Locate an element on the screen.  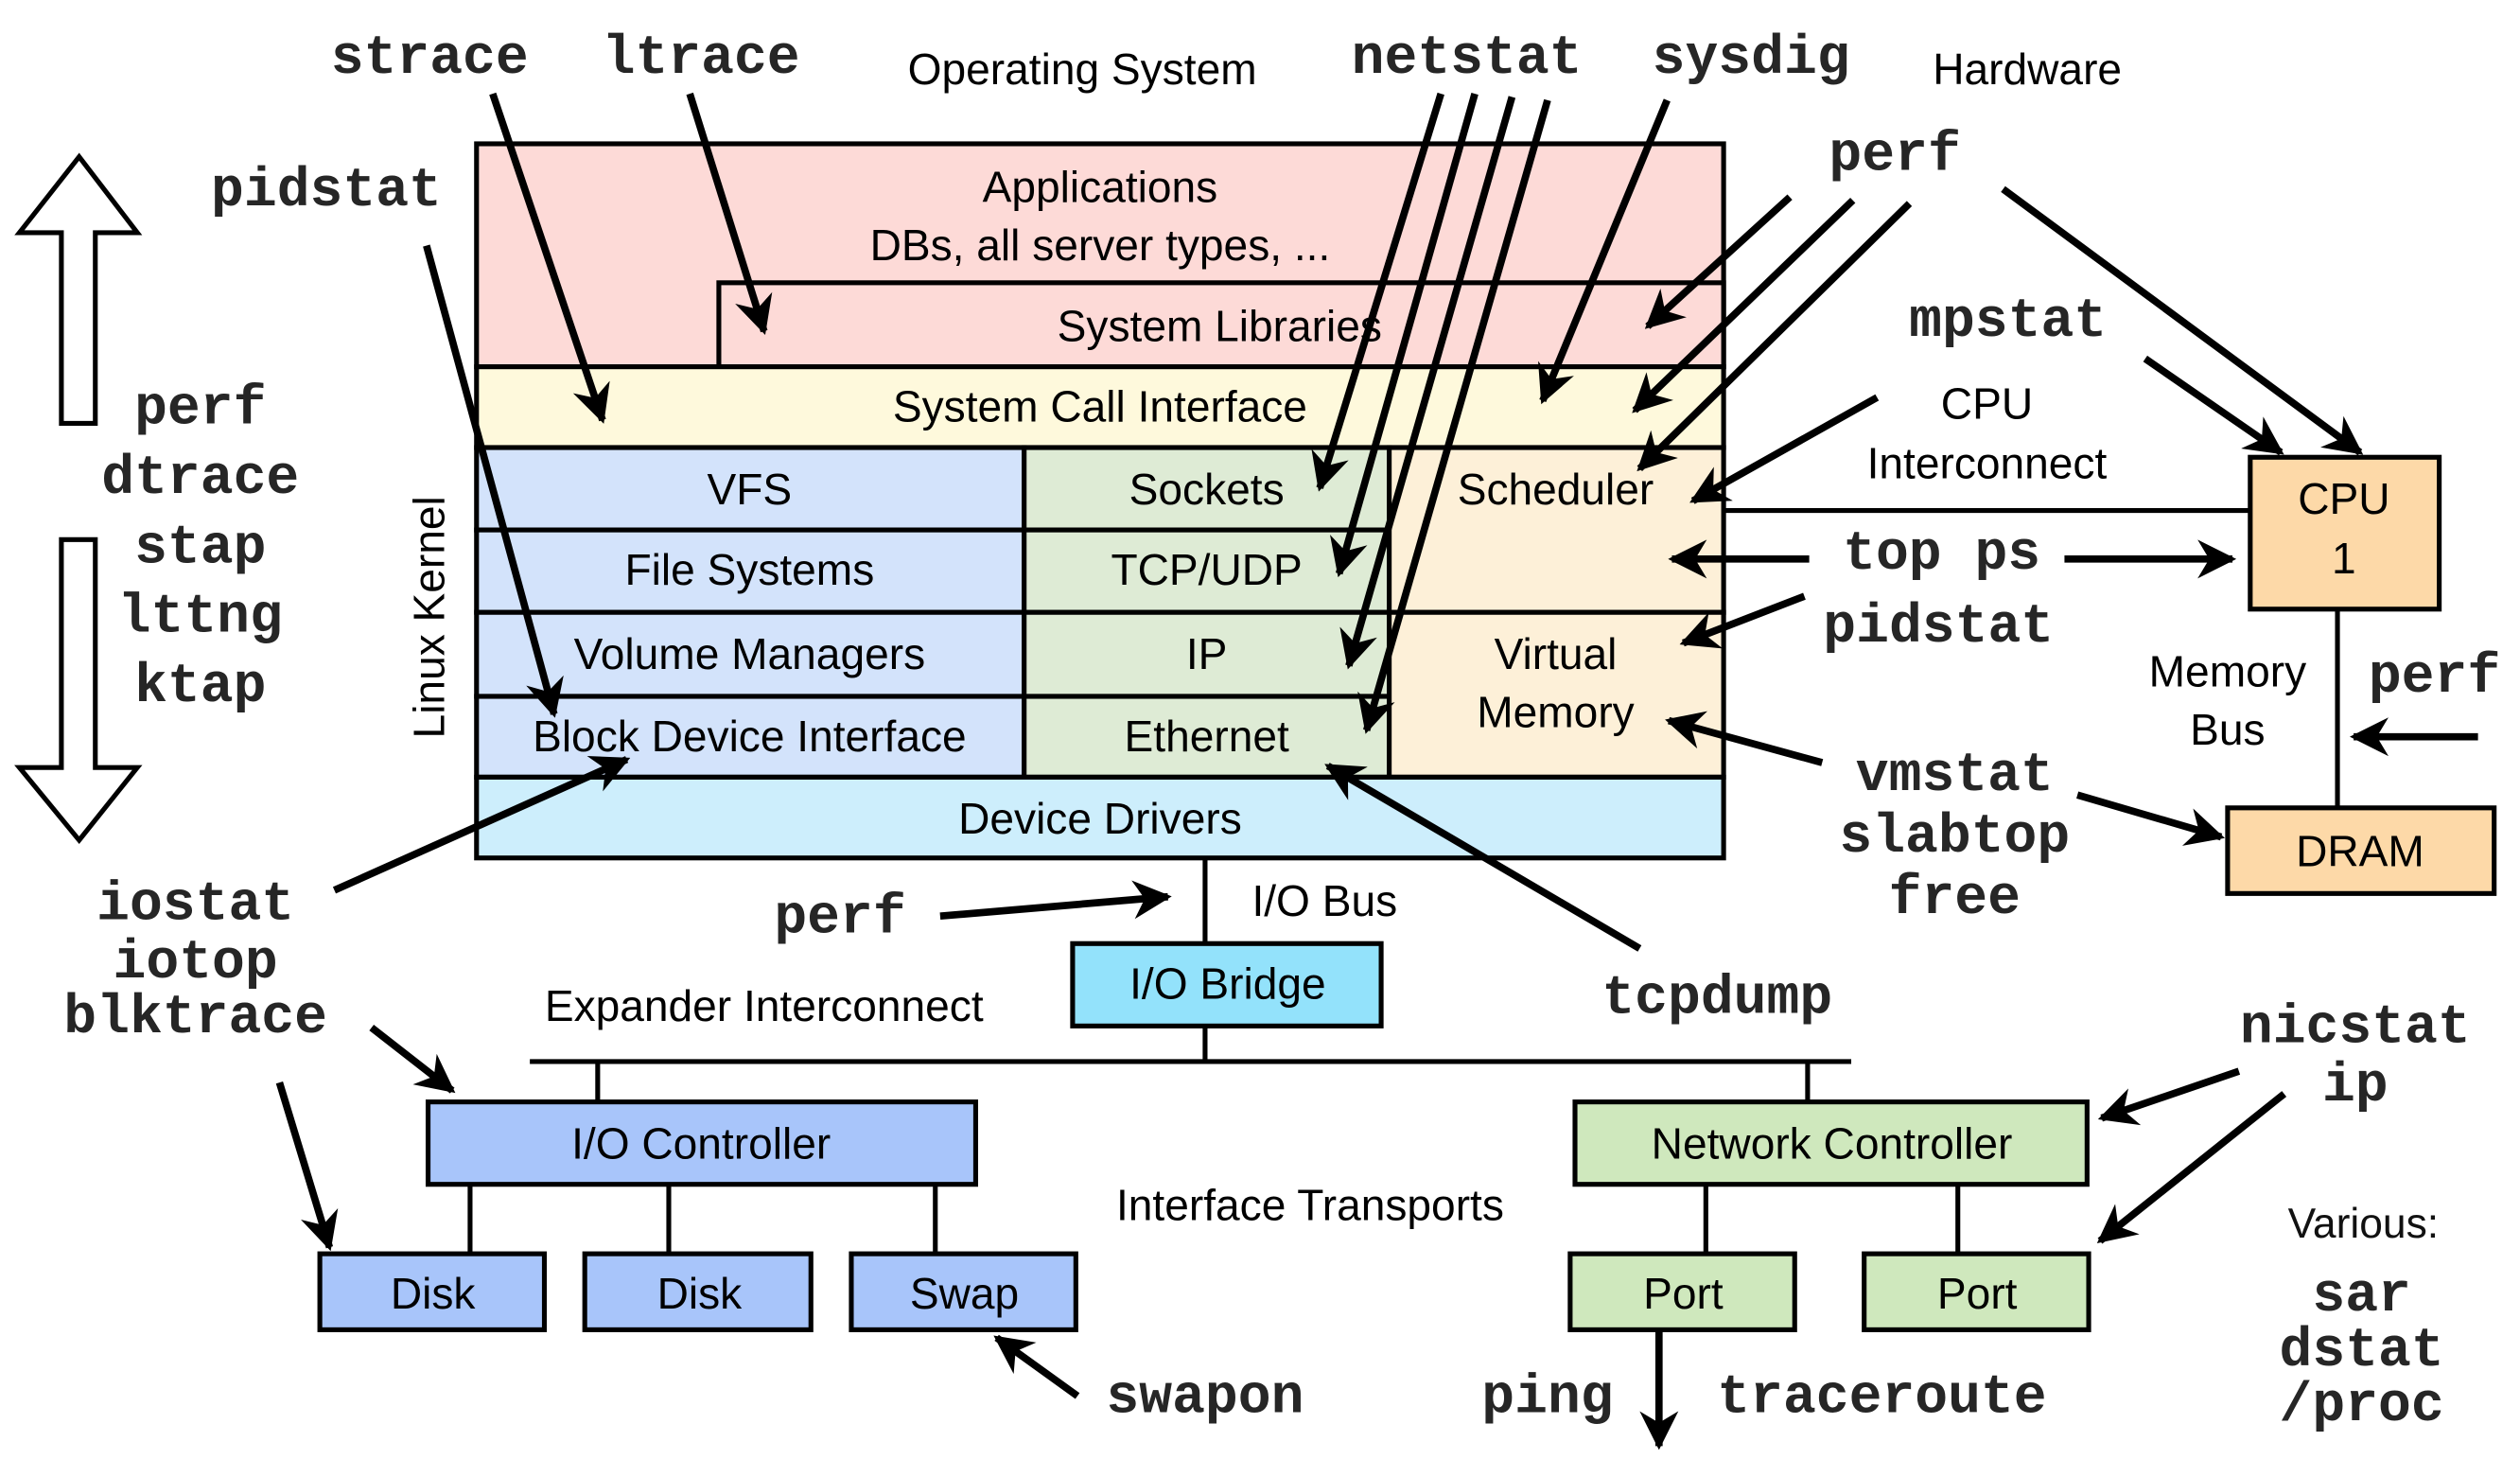
tool-iotop: iotop is located at coordinates (196, 963).